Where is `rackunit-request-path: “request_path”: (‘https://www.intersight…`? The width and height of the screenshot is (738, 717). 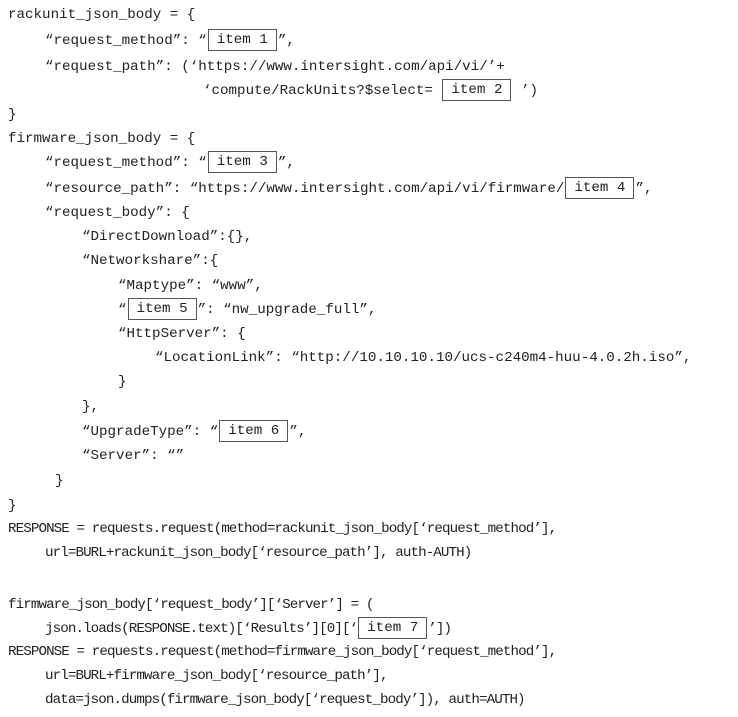
rackunit-request-path: “request_path”: (‘https://www.intersight… is located at coordinates (275, 67).